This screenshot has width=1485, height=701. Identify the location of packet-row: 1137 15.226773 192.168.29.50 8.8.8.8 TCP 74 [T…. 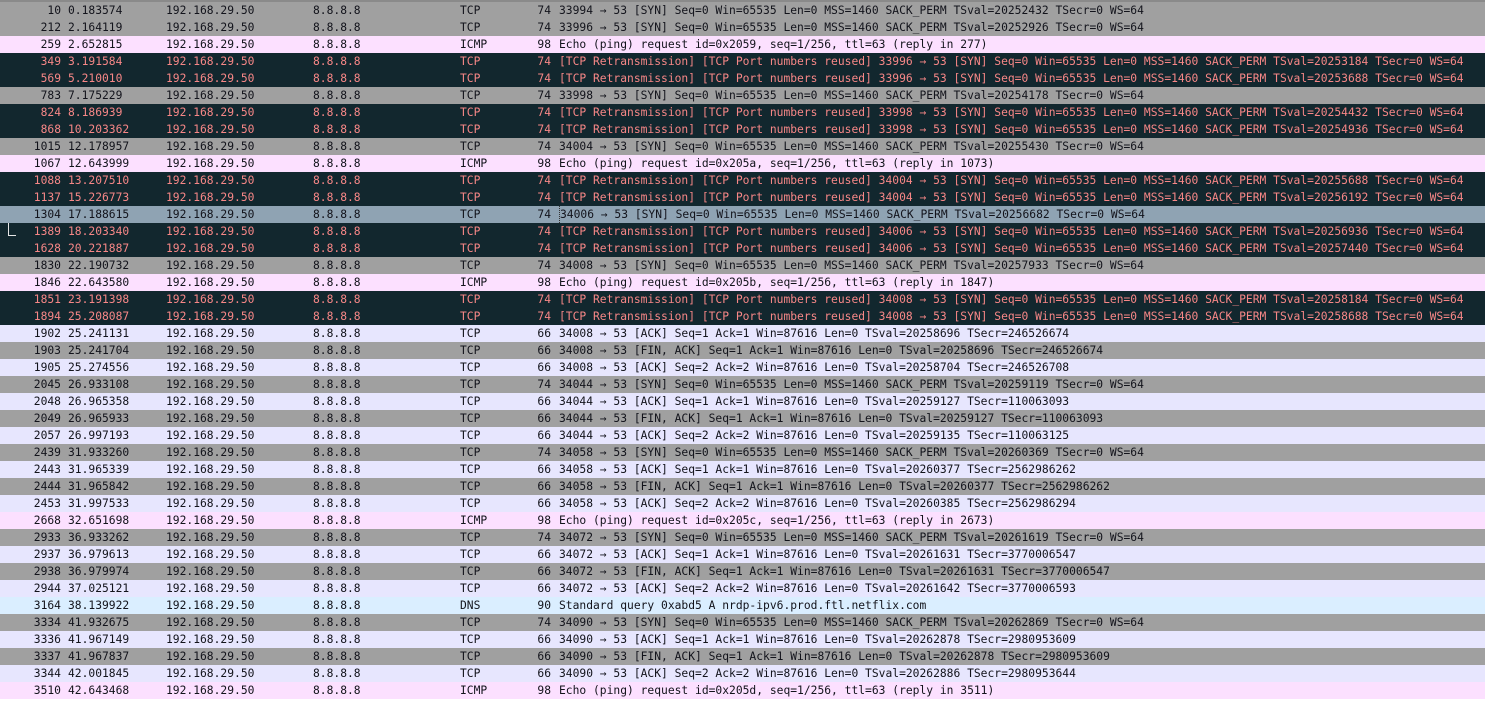
(742, 197).